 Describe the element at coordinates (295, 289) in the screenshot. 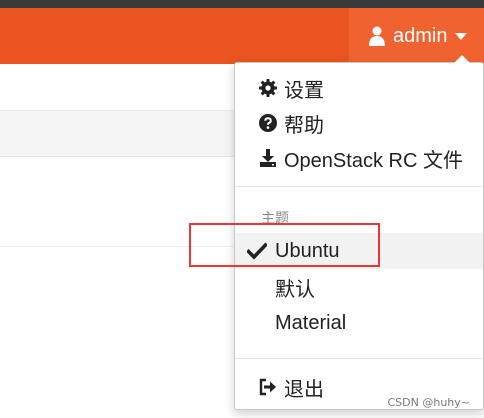

I see `menu-item-label: 默认` at that location.